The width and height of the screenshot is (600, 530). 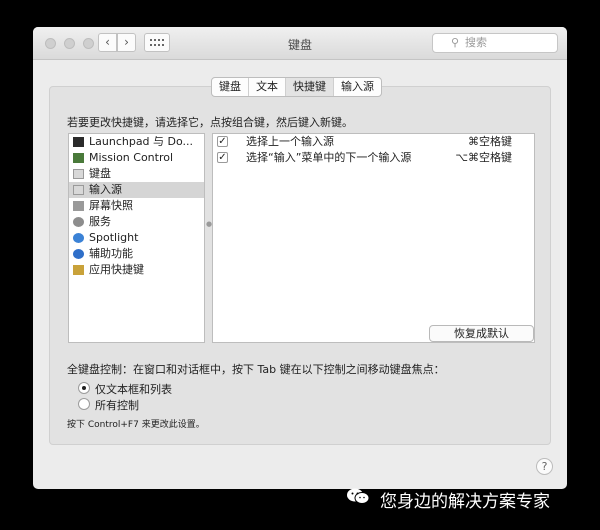 What do you see at coordinates (111, 253) in the screenshot?
I see `category-label: 辅助功能` at bounding box center [111, 253].